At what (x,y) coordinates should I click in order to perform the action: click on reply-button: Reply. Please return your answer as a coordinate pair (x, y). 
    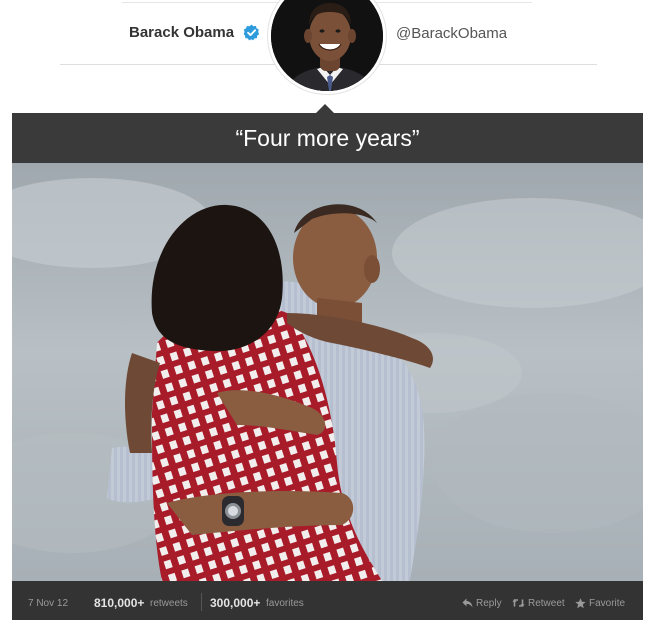
    Looking at the image, I should click on (482, 603).